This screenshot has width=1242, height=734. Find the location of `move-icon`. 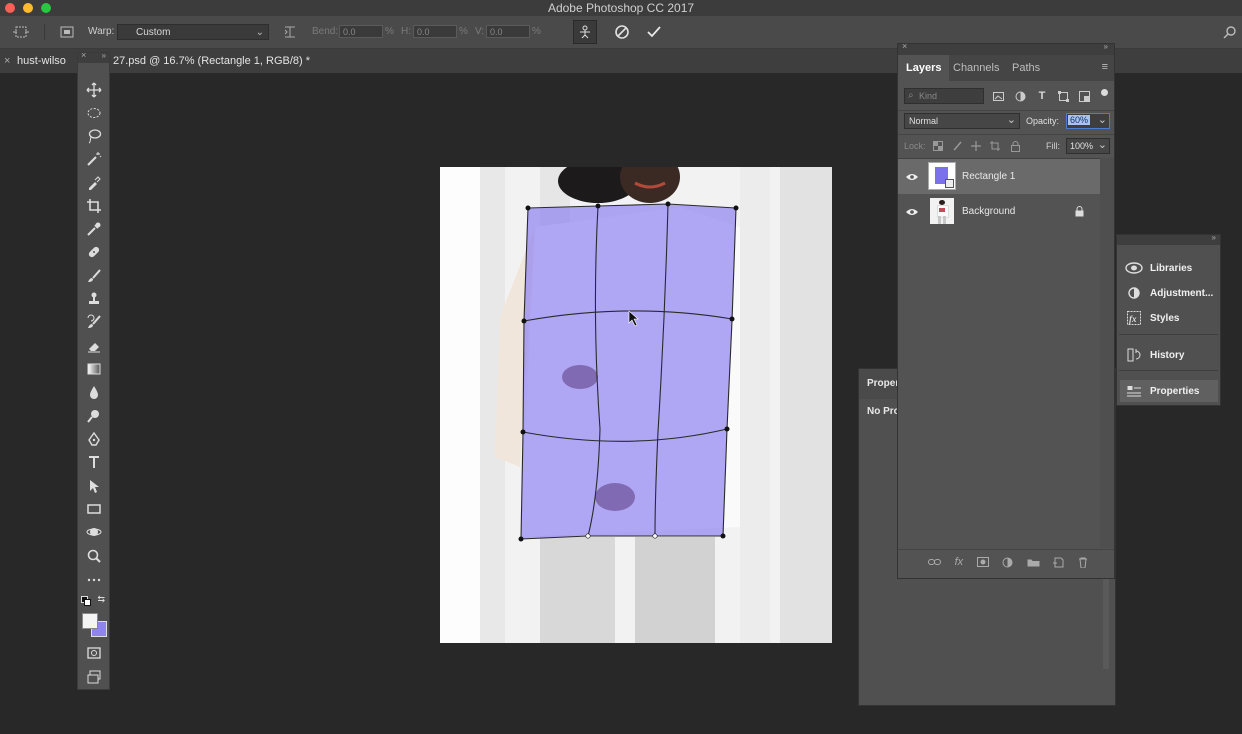

move-icon is located at coordinates (21, 32).